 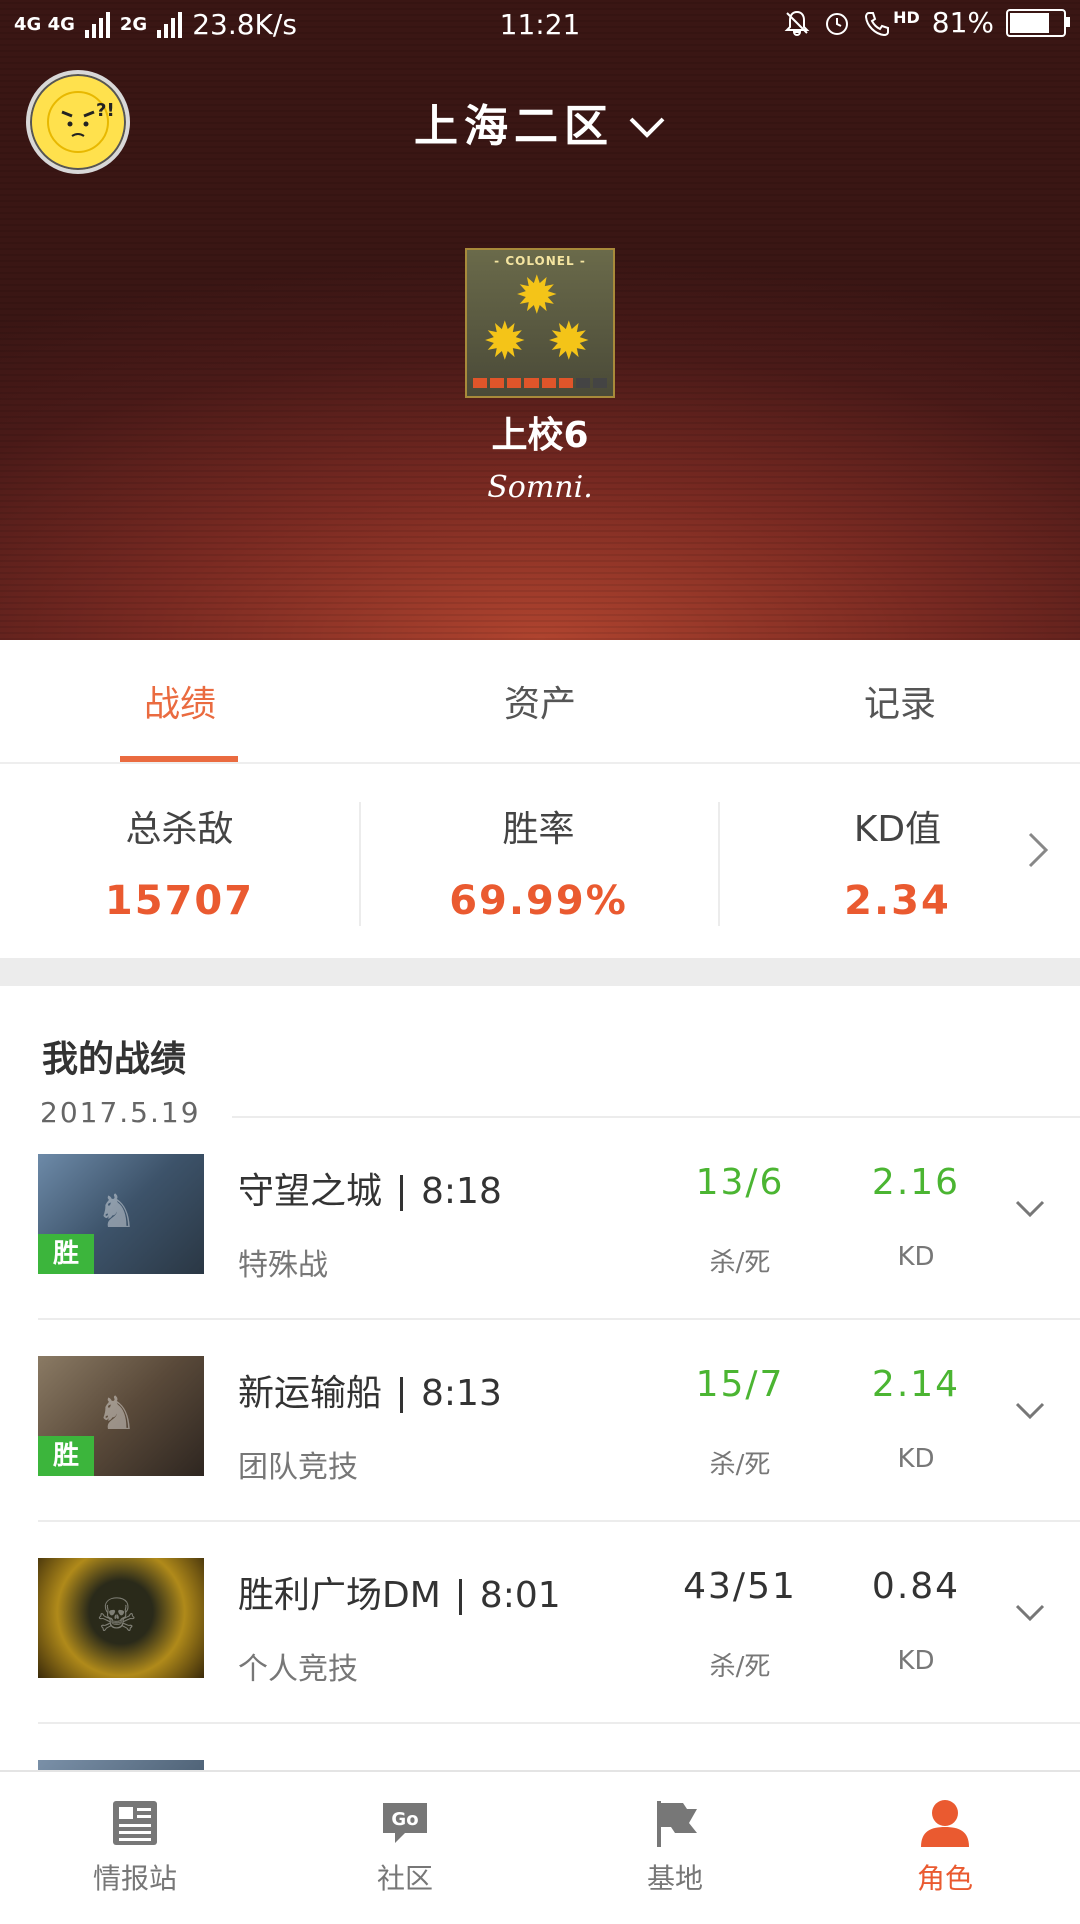 I want to click on status-right: HD 81%, so click(x=926, y=22).